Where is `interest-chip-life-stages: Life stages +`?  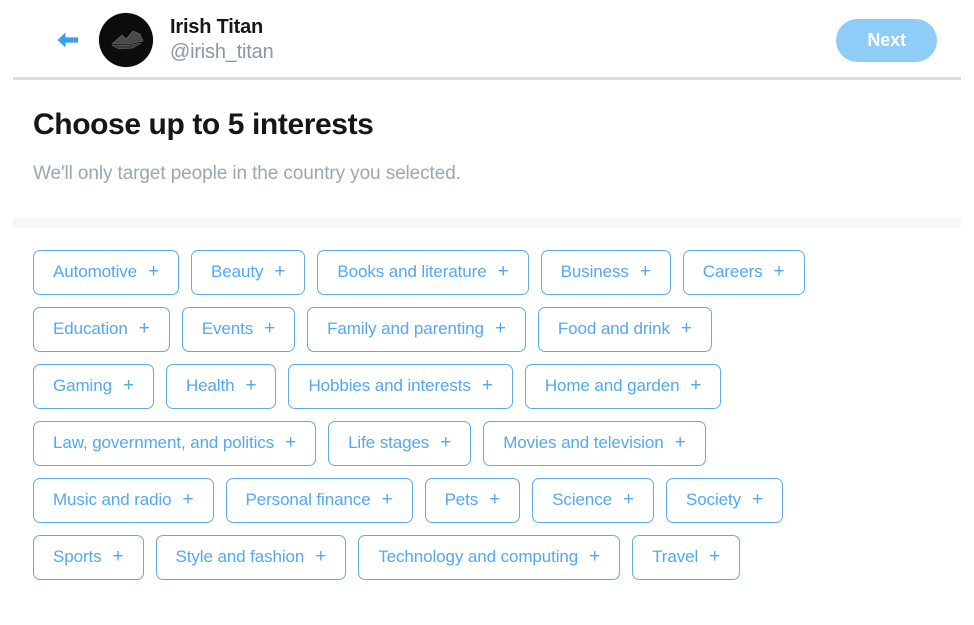
interest-chip-life-stages: Life stages + is located at coordinates (400, 443).